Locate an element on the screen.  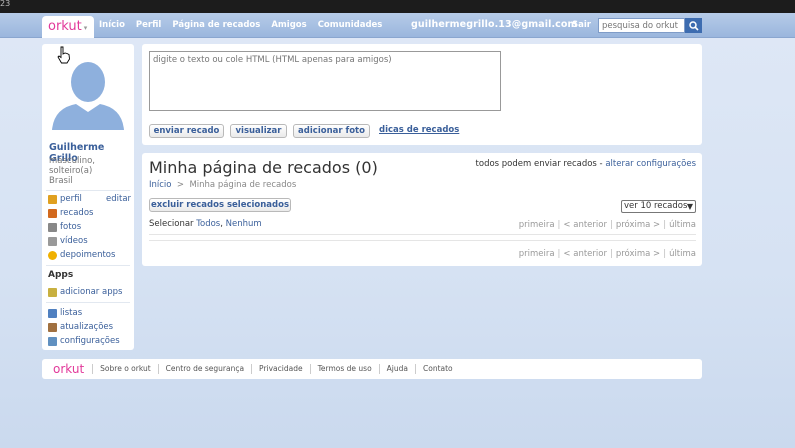
photo-icon is located at coordinates (52, 227).